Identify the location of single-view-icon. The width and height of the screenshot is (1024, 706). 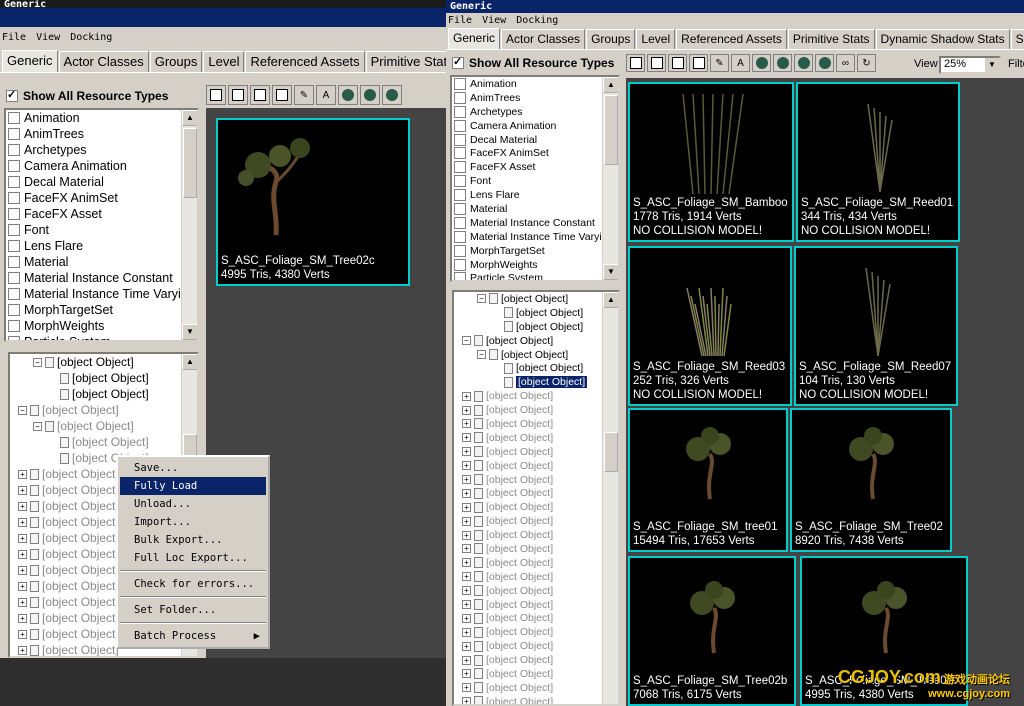
(656, 63).